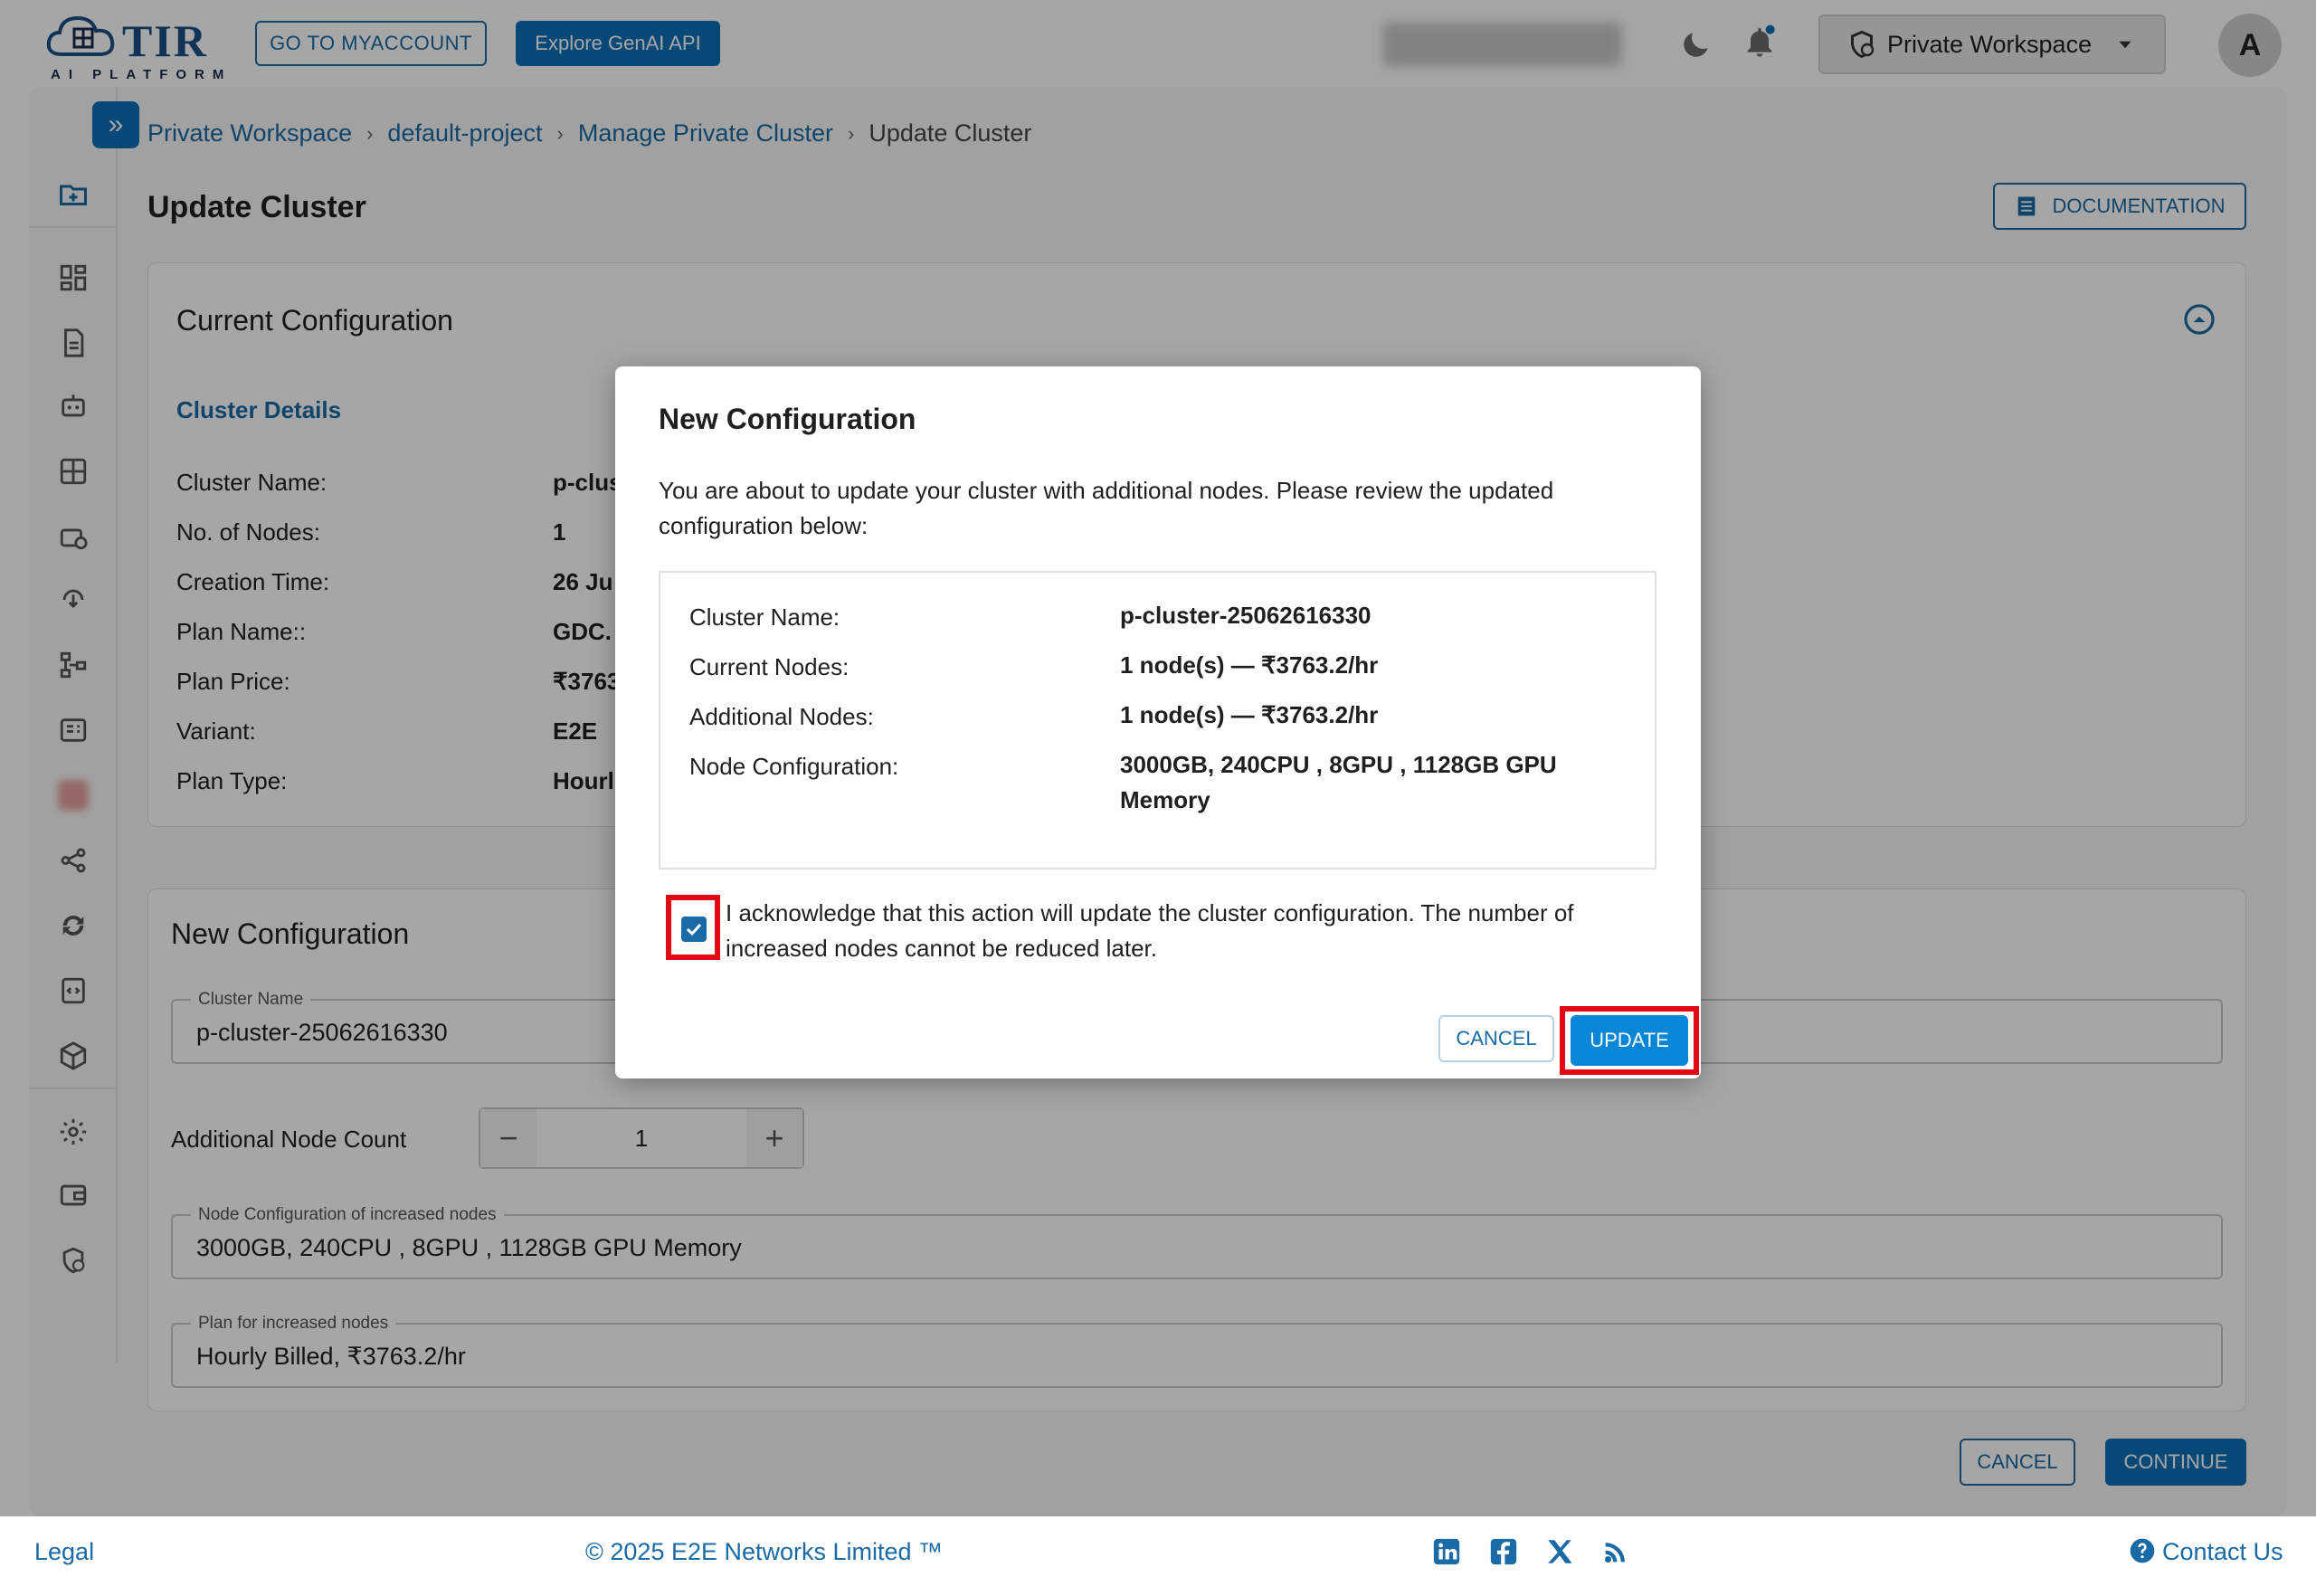 Image resolution: width=2316 pixels, height=1596 pixels. What do you see at coordinates (2222, 1552) in the screenshot?
I see `contact-us-link: Contact Us` at bounding box center [2222, 1552].